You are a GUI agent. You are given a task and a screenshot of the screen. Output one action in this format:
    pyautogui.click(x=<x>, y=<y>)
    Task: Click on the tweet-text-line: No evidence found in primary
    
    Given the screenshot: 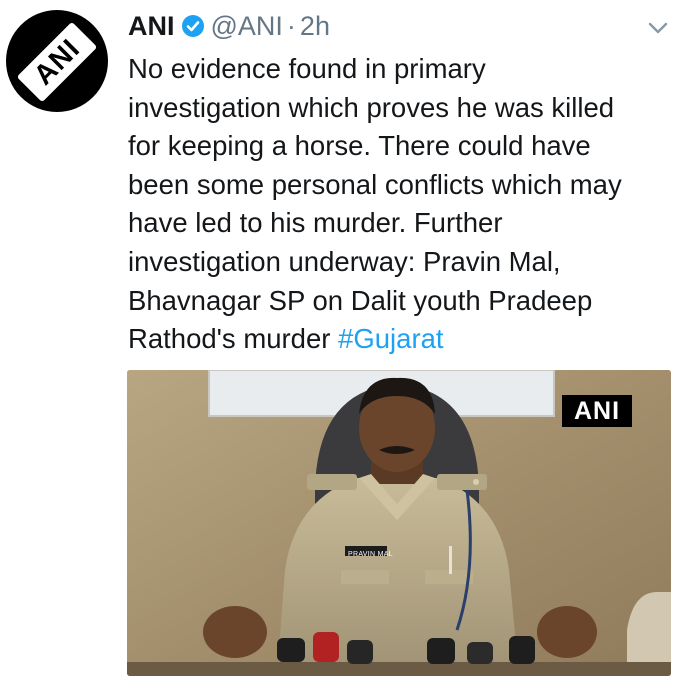 What is the action you would take?
    pyautogui.click(x=307, y=68)
    